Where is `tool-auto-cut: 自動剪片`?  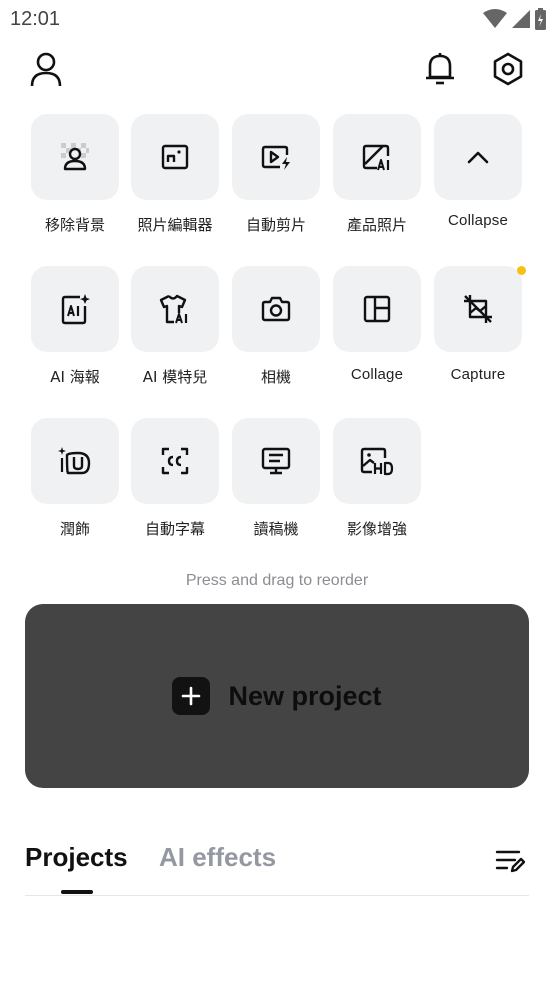 tool-auto-cut: 自動剪片 is located at coordinates (276, 174).